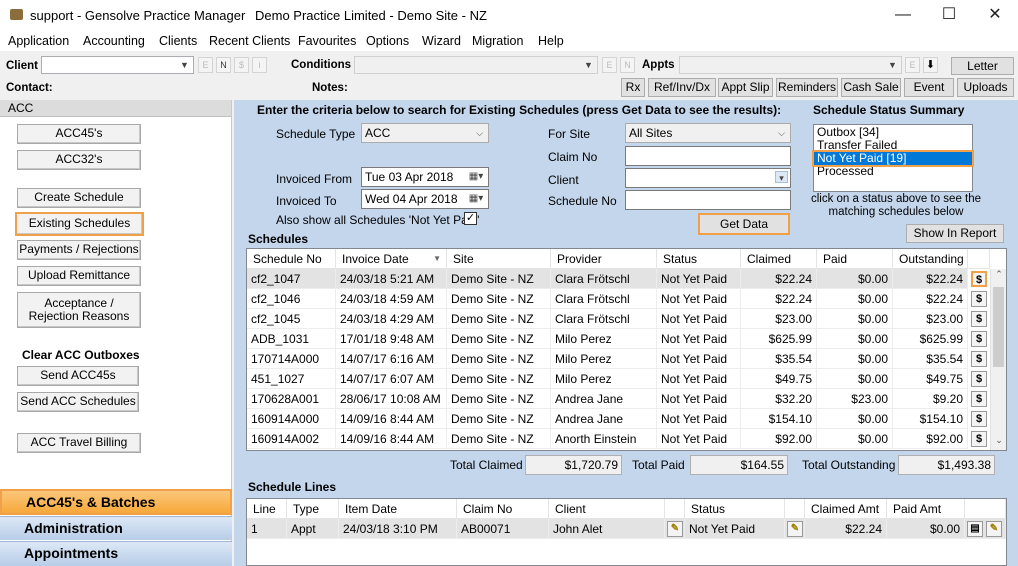  What do you see at coordinates (425, 133) in the screenshot?
I see `schedule-type-select: ACC ⌵` at bounding box center [425, 133].